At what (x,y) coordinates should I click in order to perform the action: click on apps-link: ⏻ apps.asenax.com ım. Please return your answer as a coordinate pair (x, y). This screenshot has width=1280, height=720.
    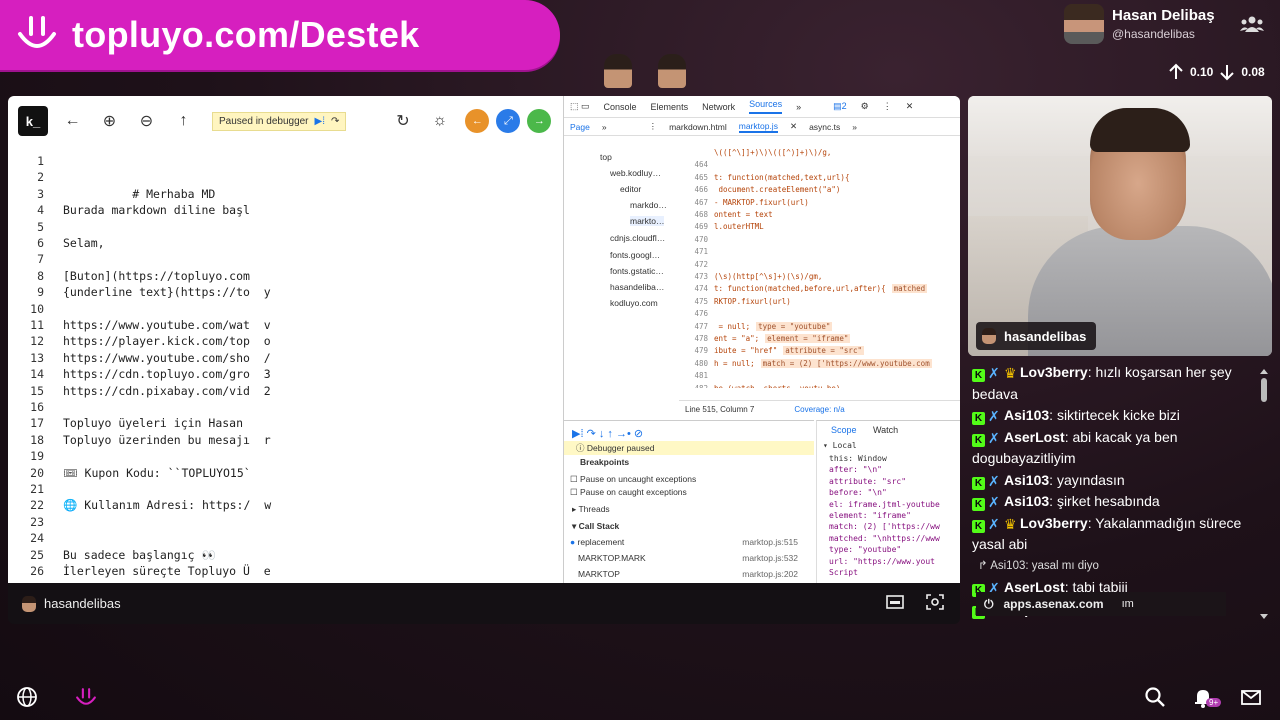
    Looking at the image, I should click on (1101, 604).